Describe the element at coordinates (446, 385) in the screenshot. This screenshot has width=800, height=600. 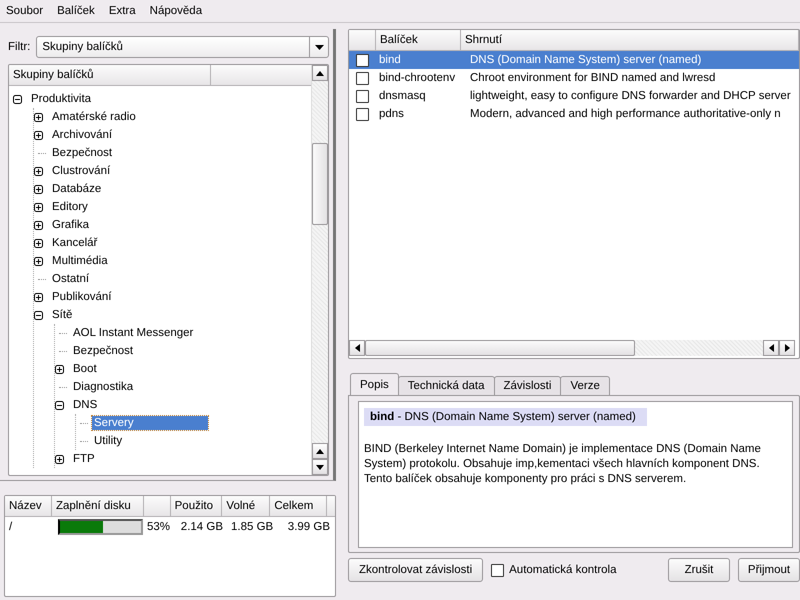
I see `tab: Technická data` at that location.